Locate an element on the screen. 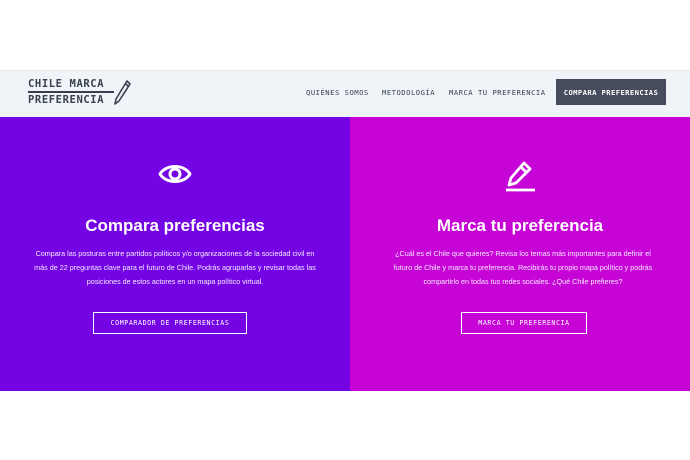 The height and width of the screenshot is (460, 690). mark-preference-button: MARCA TU PREFERENCIA is located at coordinates (524, 323).